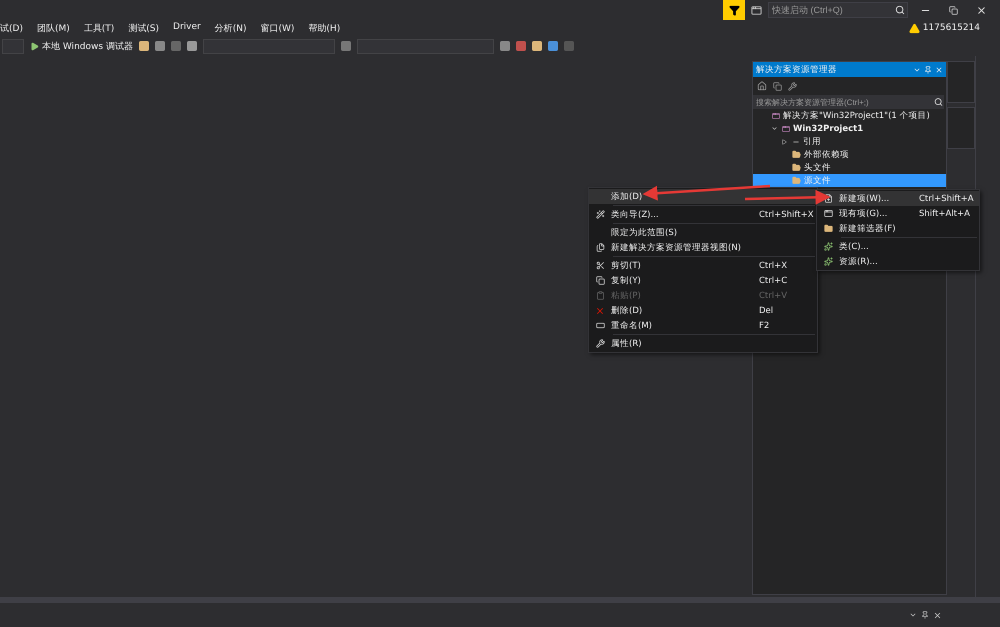  Describe the element at coordinates (703, 214) in the screenshot. I see `menu-item: 类向导(Z)... Ctrl+Shift+X` at that location.